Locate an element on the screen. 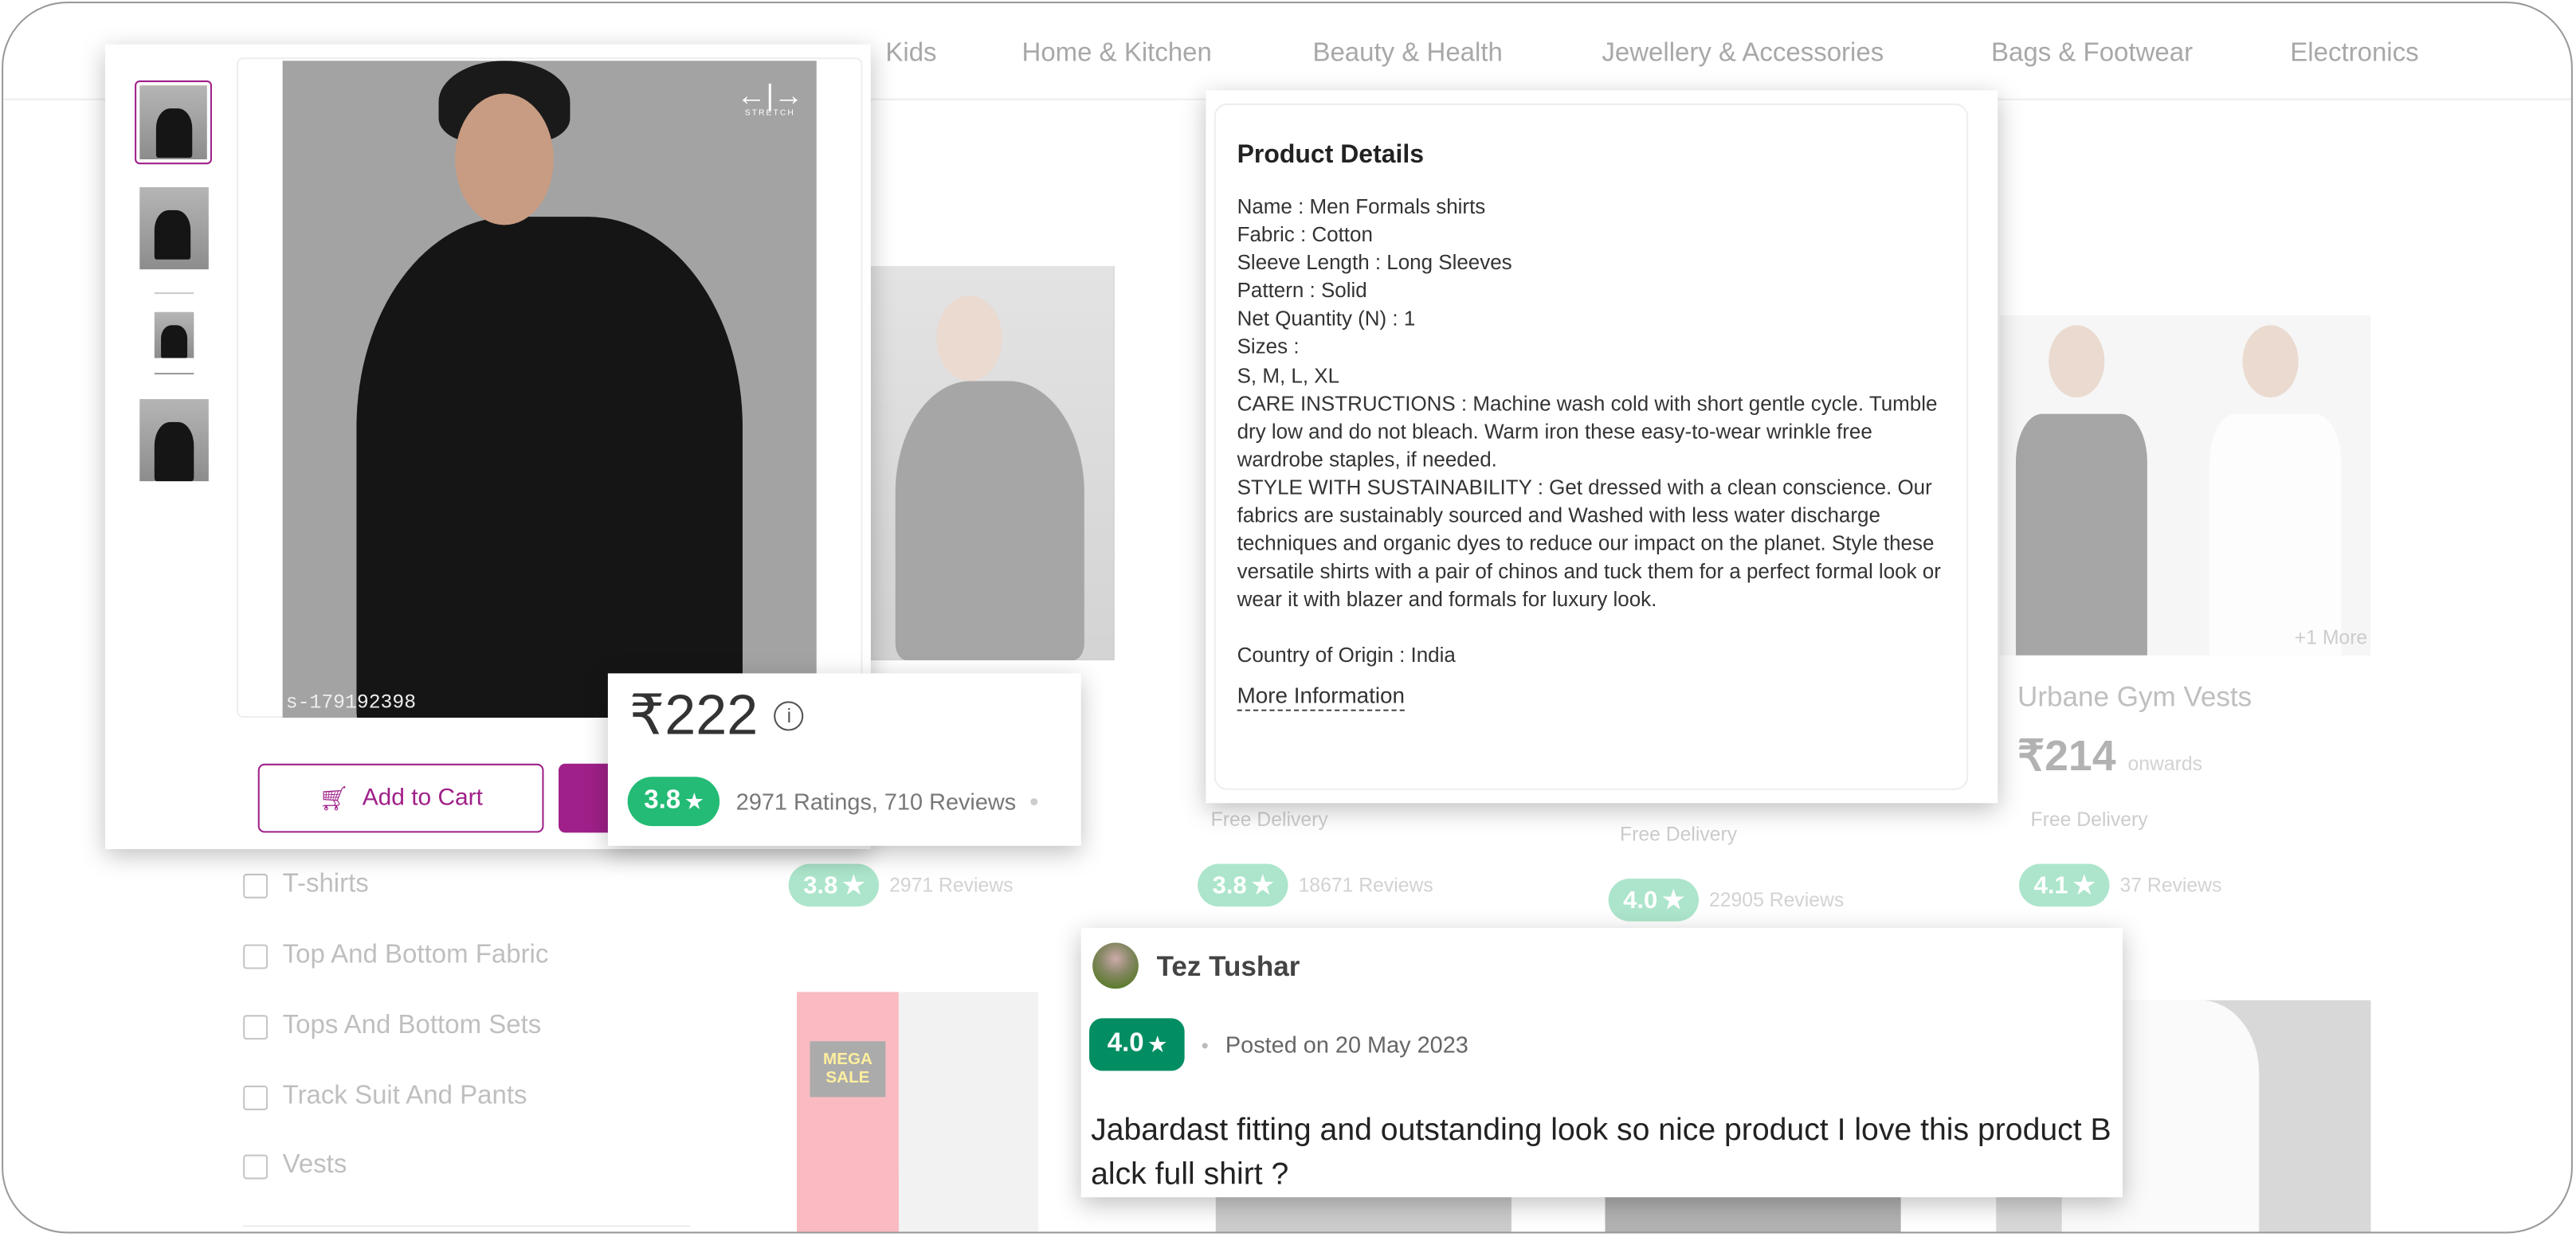  mega-sale-banner: MEGA SALE is located at coordinates (848, 1112).